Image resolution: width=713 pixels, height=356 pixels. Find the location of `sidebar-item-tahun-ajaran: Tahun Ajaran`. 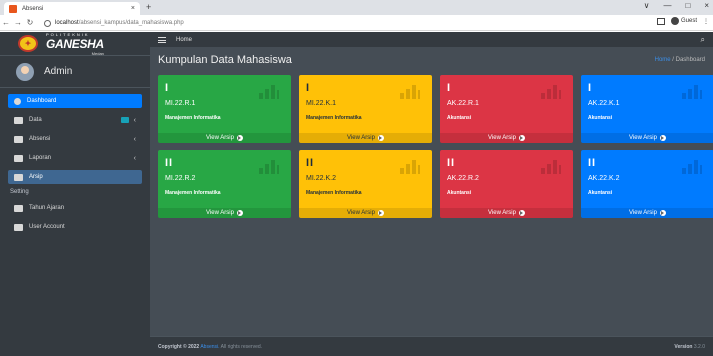

sidebar-item-tahun-ajaran: Tahun Ajaran is located at coordinates (75, 208).